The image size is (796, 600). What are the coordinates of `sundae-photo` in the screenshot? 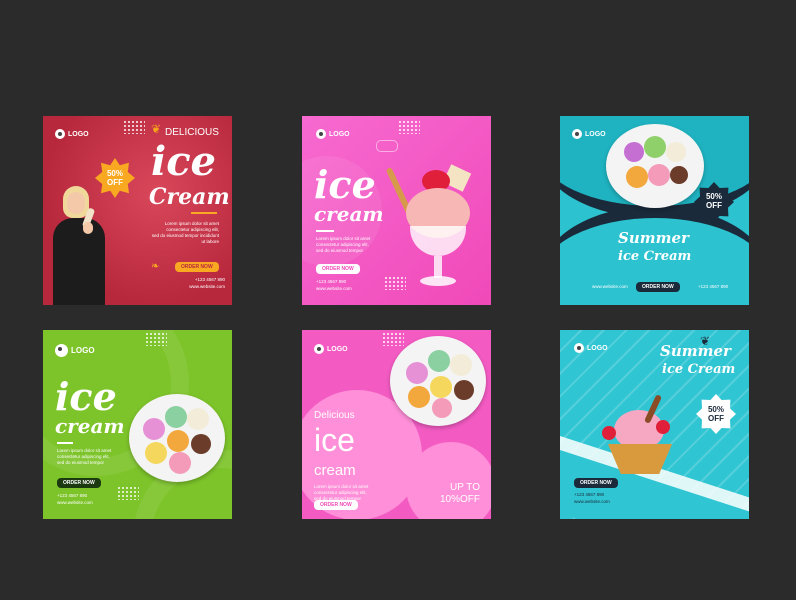 It's located at (432, 229).